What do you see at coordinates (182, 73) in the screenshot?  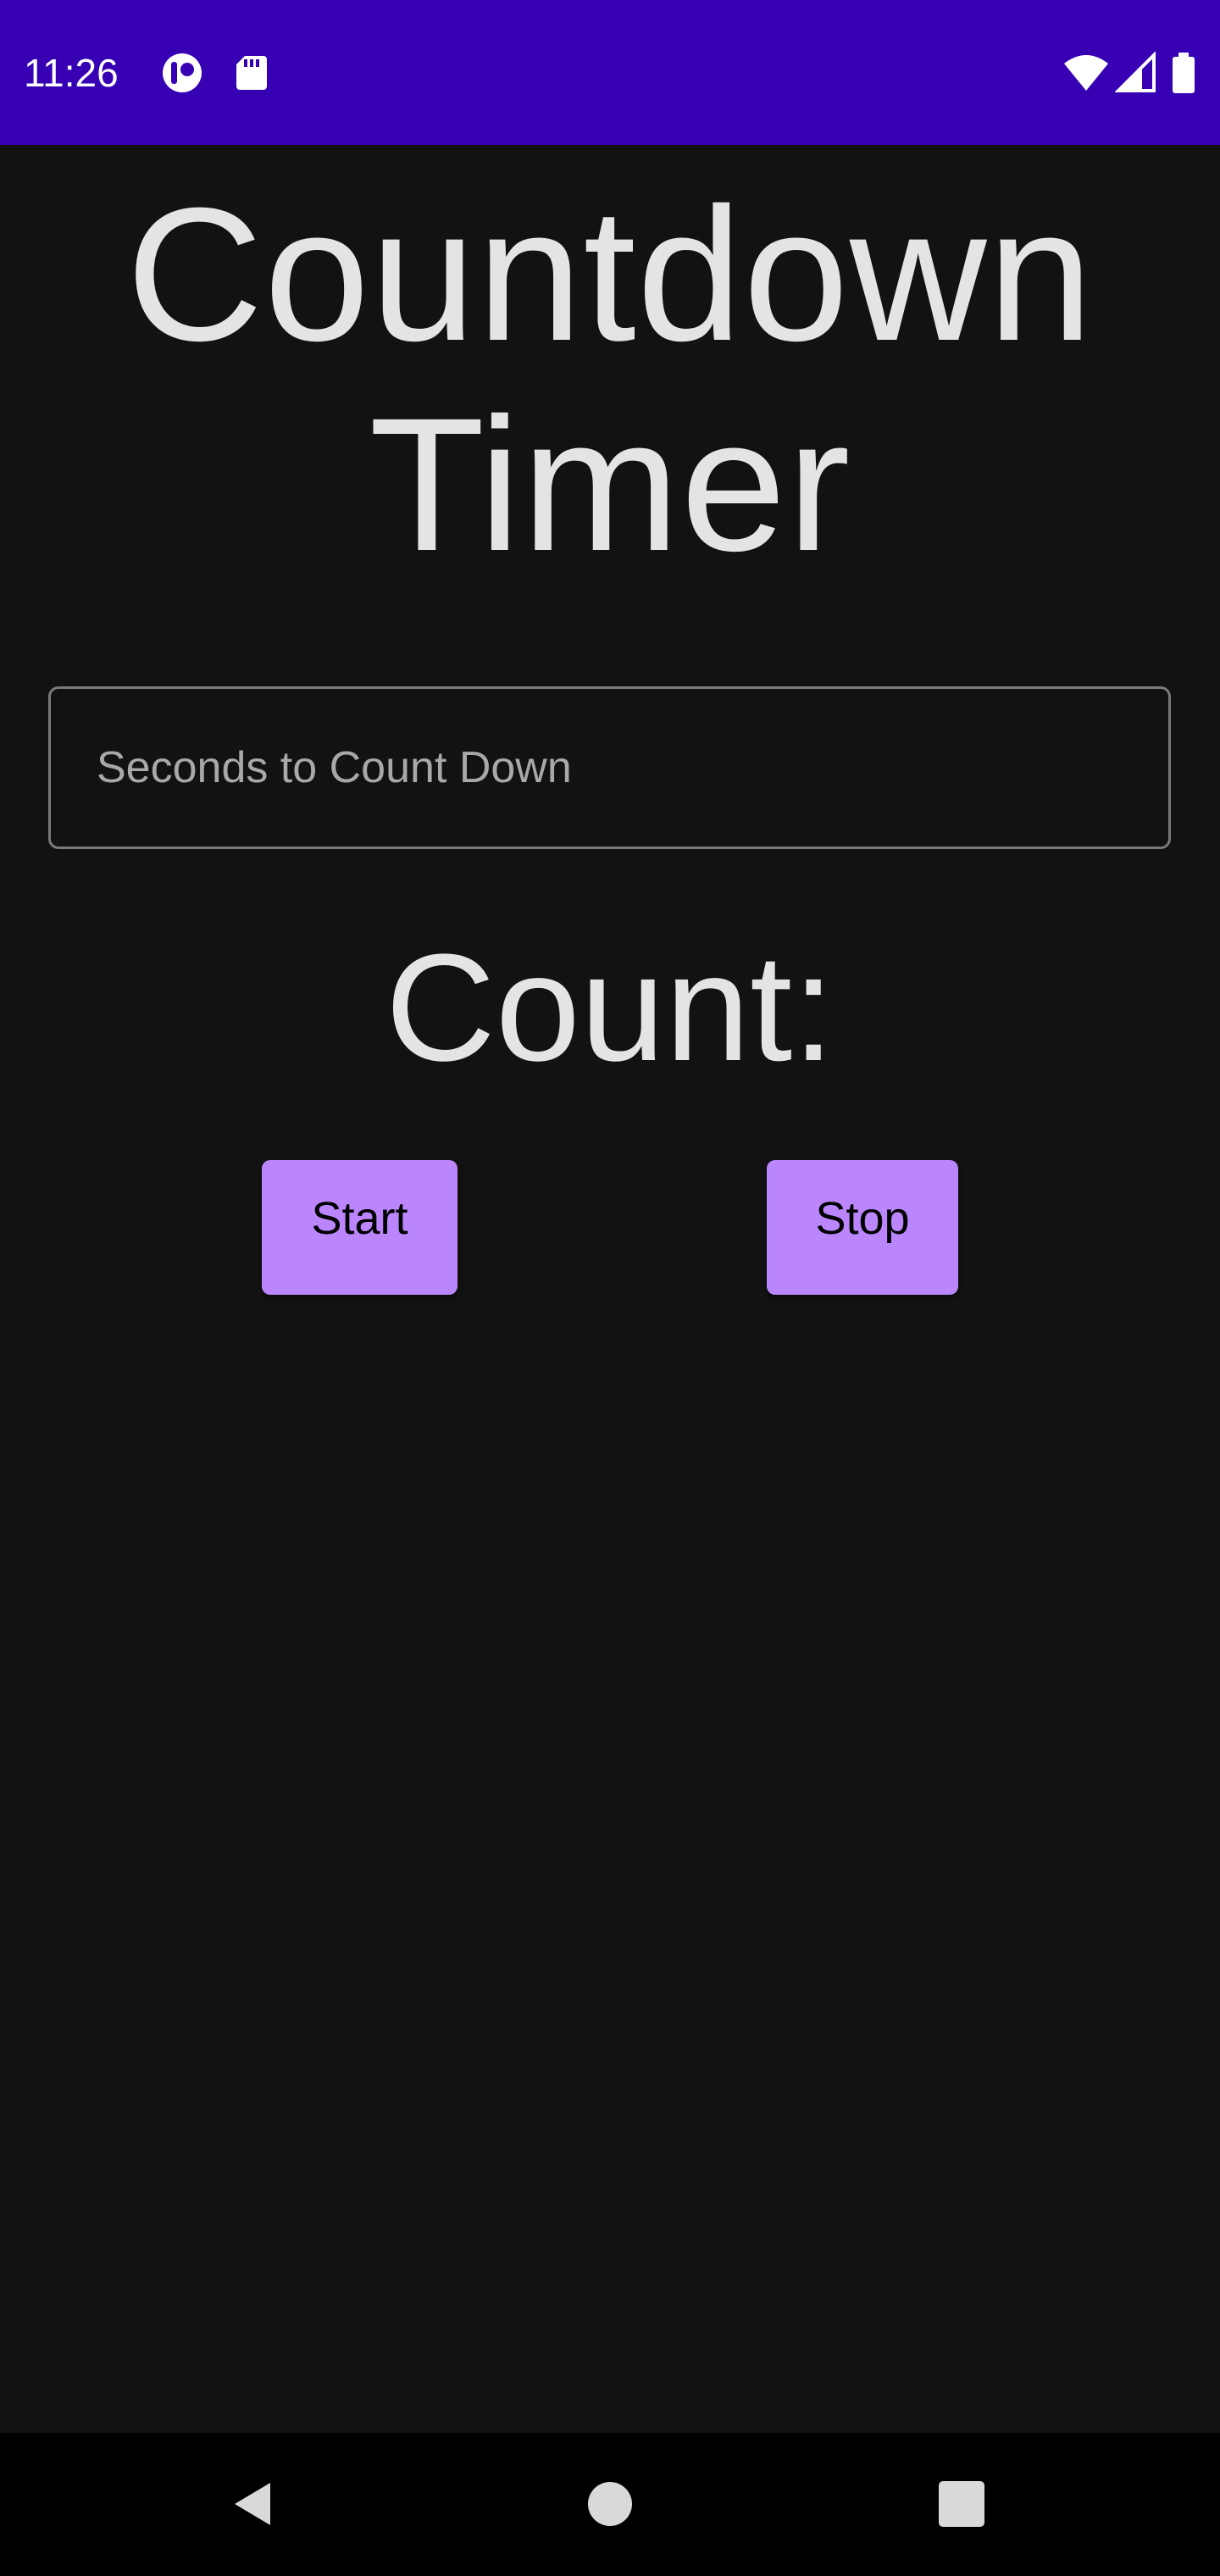 I see `notification-app-icon` at bounding box center [182, 73].